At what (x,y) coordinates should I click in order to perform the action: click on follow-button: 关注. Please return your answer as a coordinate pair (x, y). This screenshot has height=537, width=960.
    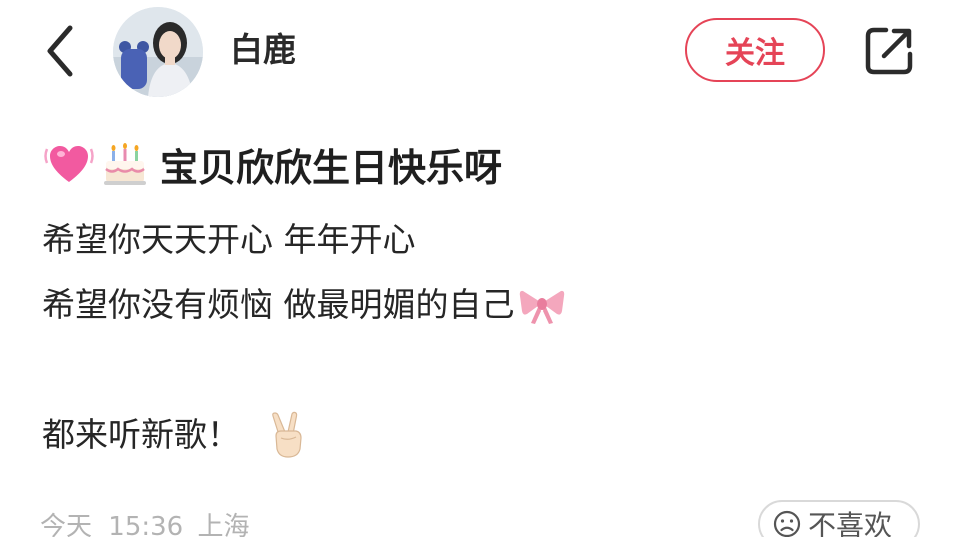
    Looking at the image, I should click on (755, 50).